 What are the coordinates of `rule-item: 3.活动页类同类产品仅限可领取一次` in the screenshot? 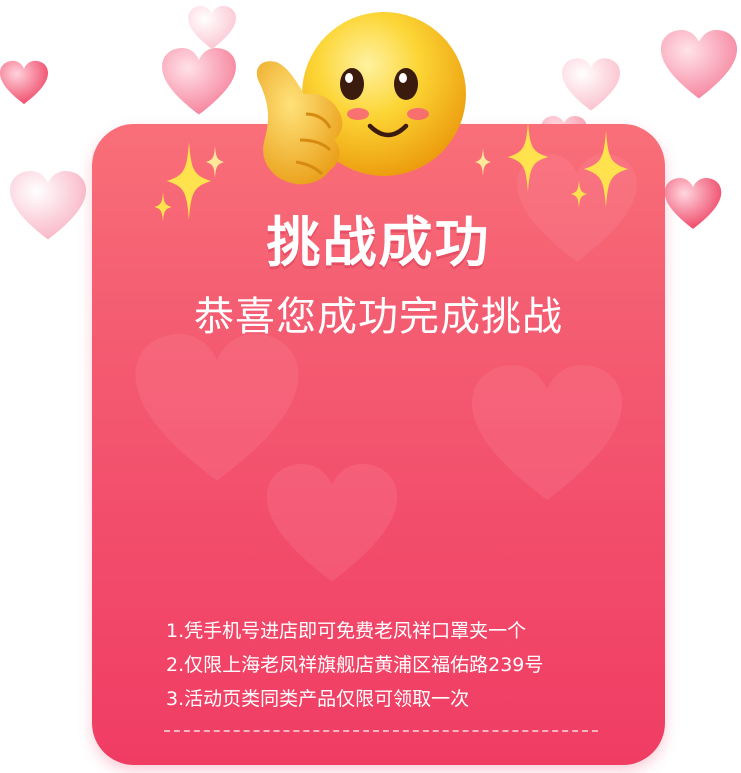 It's located at (318, 699).